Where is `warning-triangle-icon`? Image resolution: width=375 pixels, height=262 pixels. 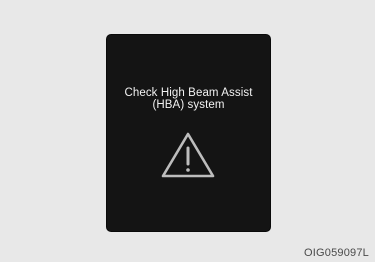
warning-triangle-icon is located at coordinates (188, 155).